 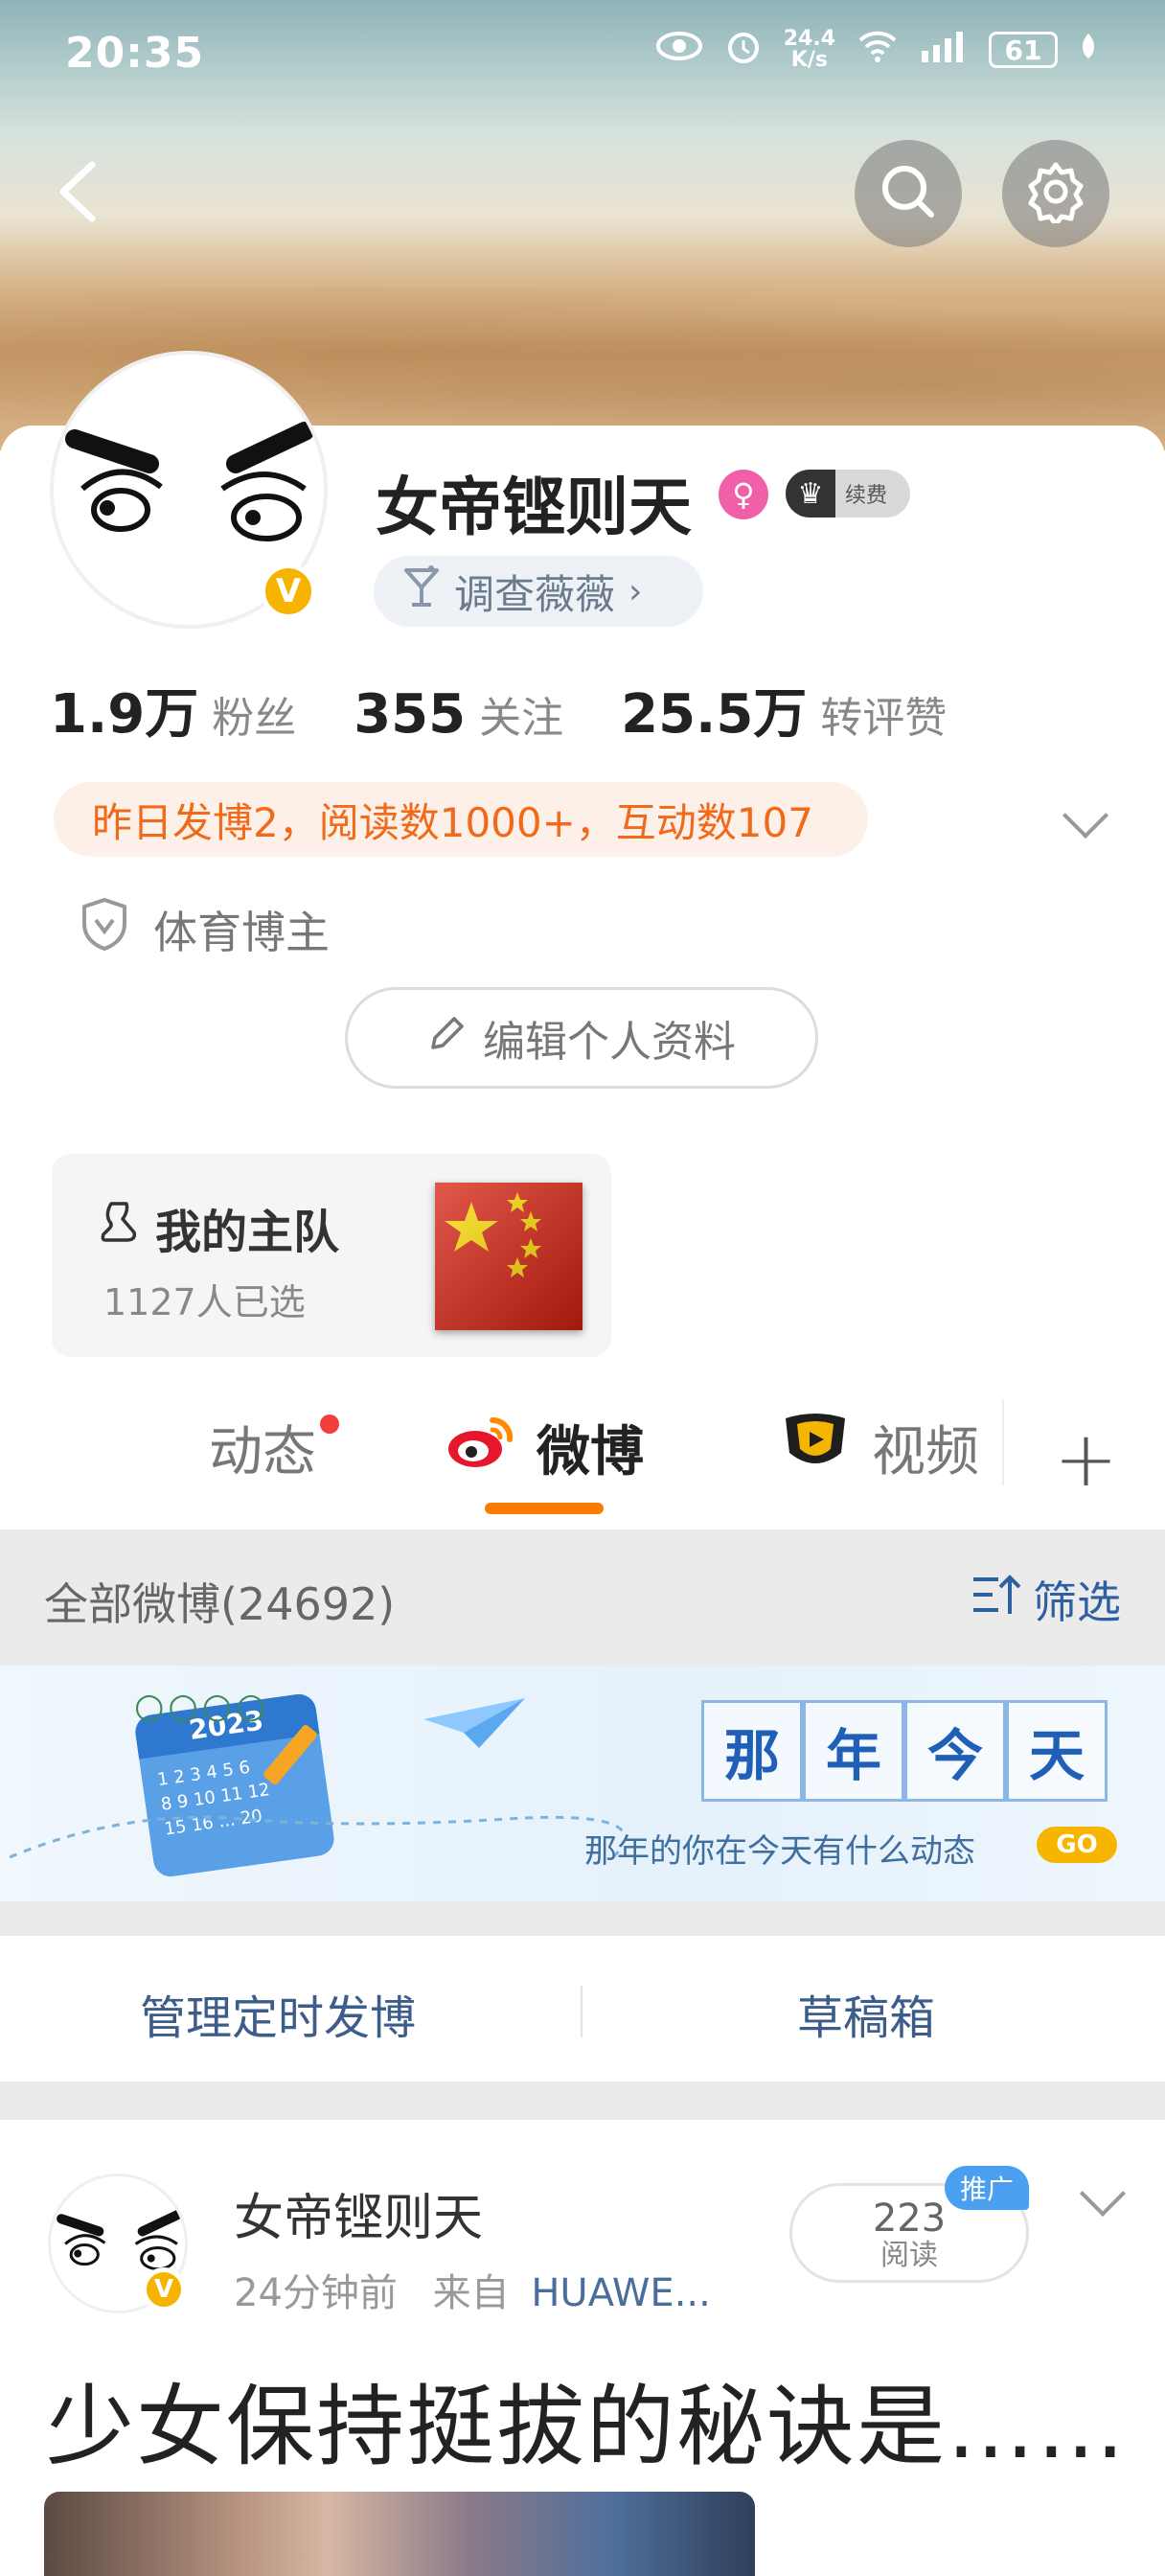 What do you see at coordinates (1086, 1459) in the screenshot?
I see `add-tab-button: +` at bounding box center [1086, 1459].